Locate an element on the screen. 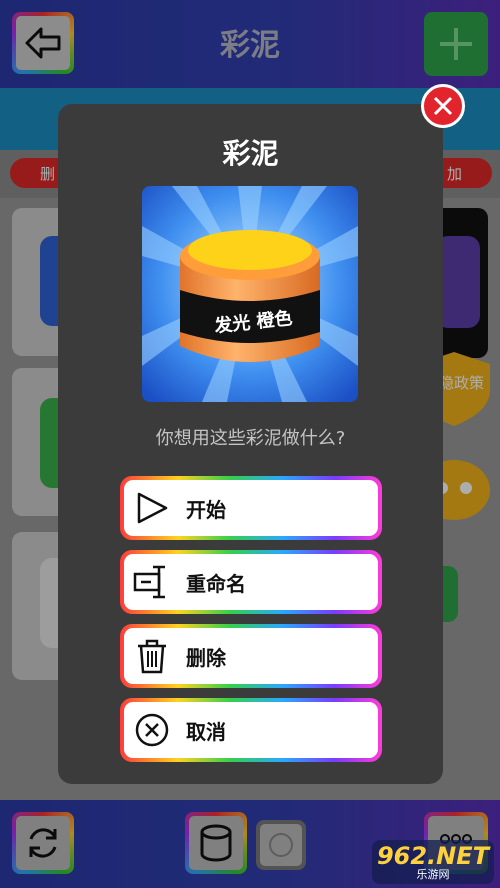 The image size is (500, 888). cancel-button: 取消 is located at coordinates (251, 730).